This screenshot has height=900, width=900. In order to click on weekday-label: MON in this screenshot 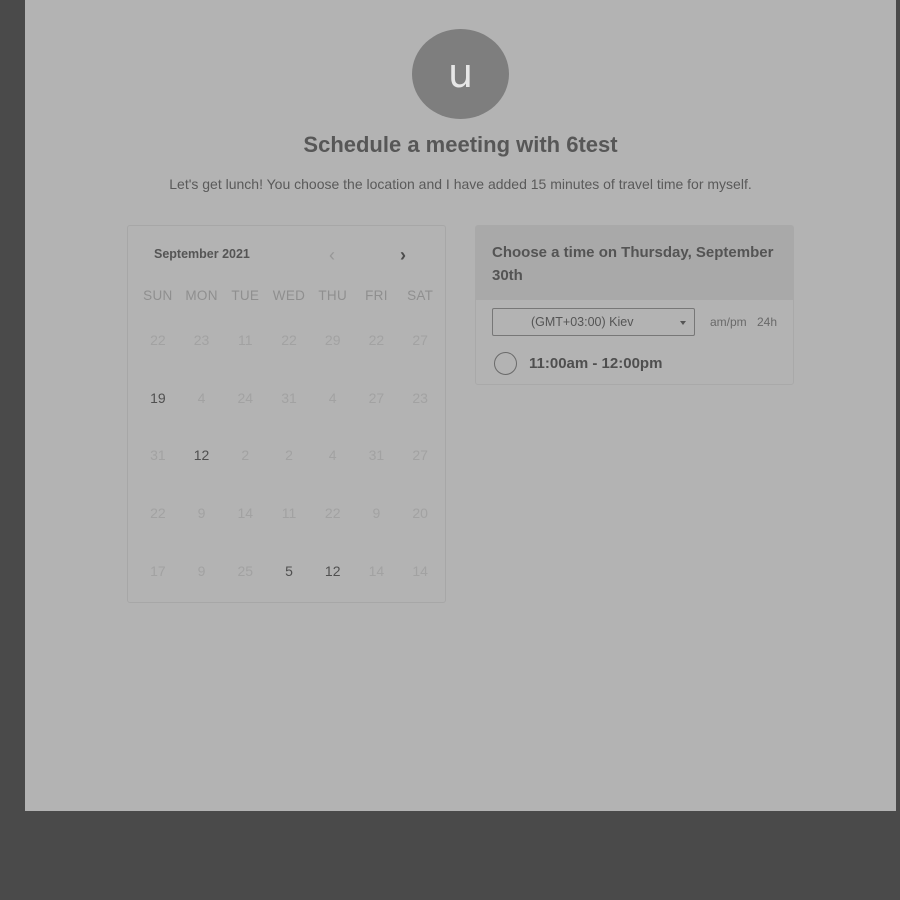, I will do `click(201, 295)`.